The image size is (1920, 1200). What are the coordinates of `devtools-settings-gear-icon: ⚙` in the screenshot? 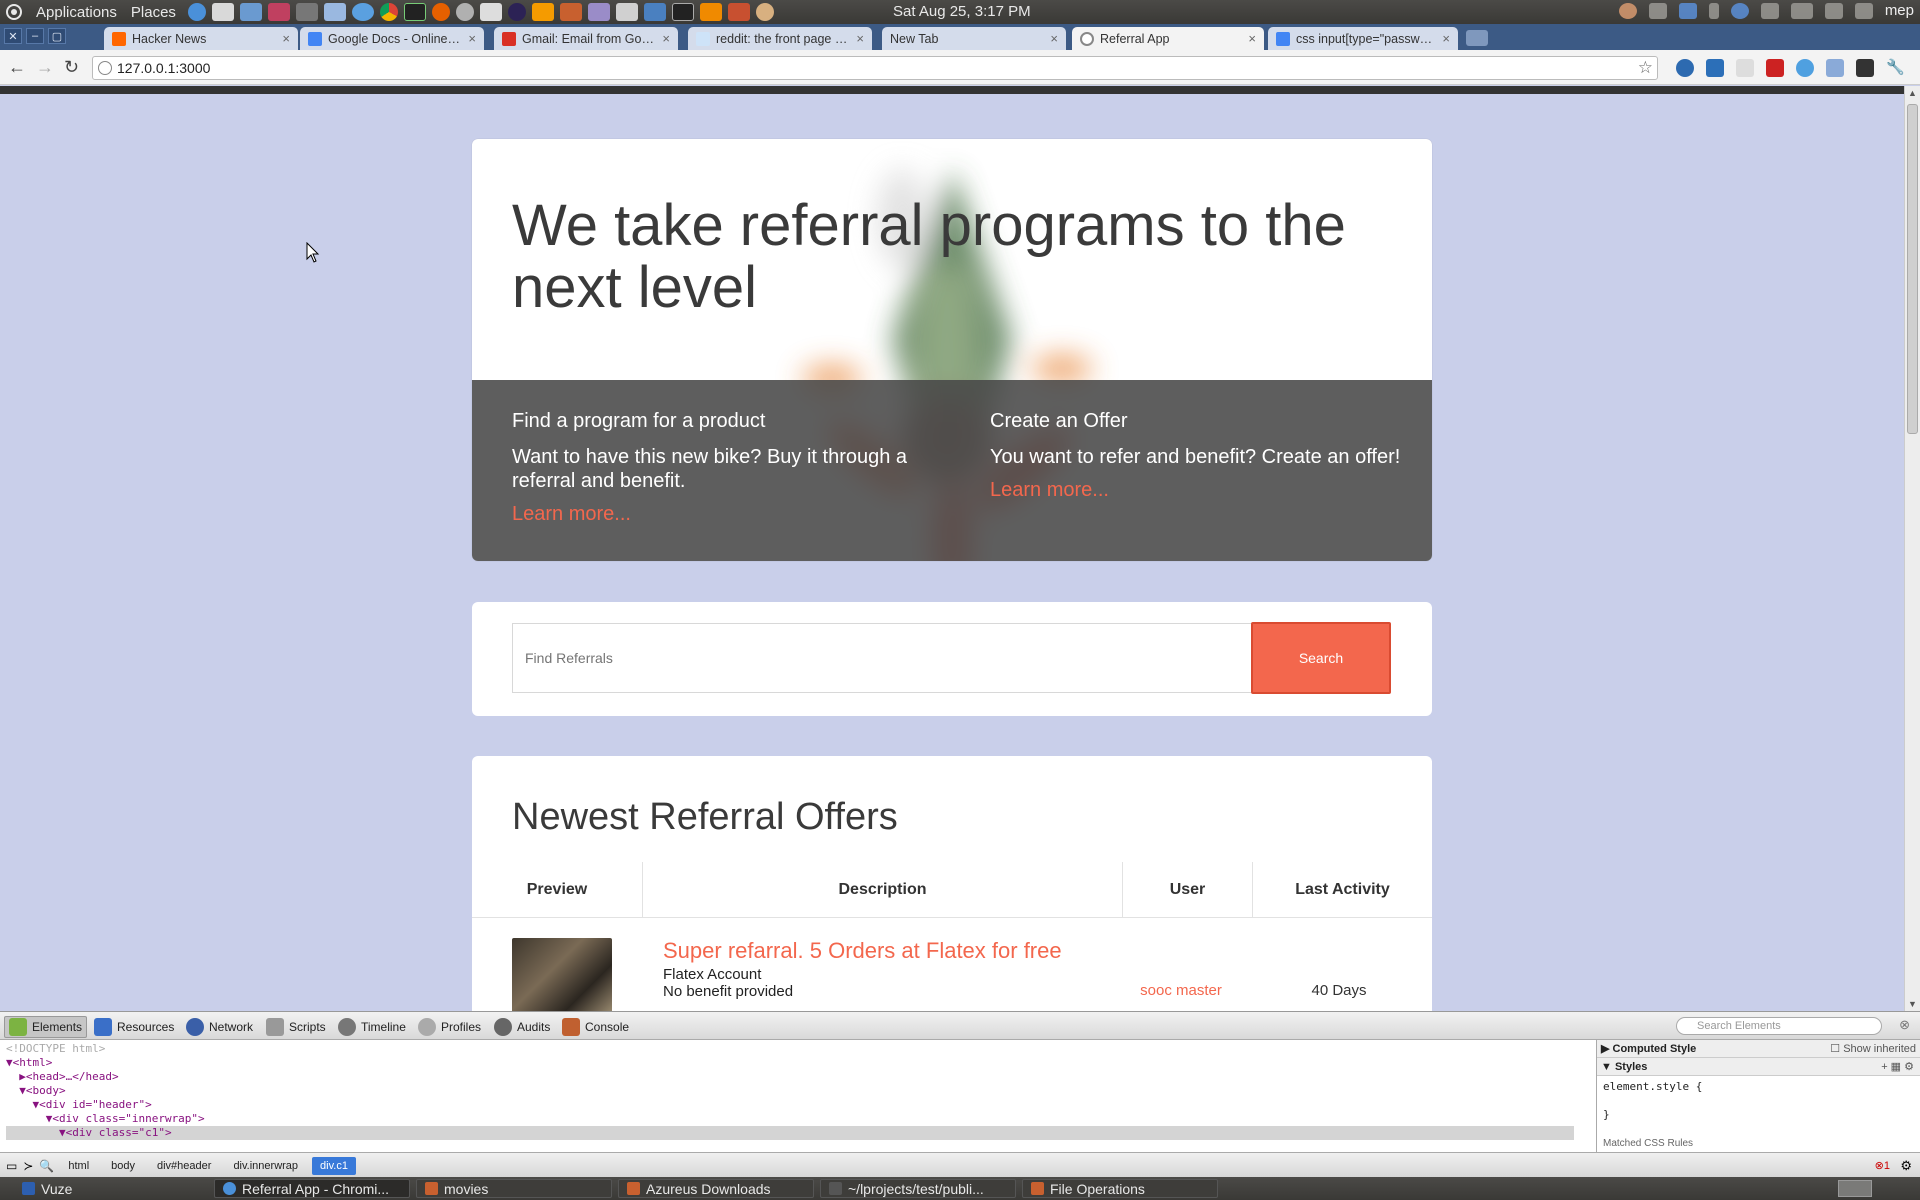 It's located at (1906, 1166).